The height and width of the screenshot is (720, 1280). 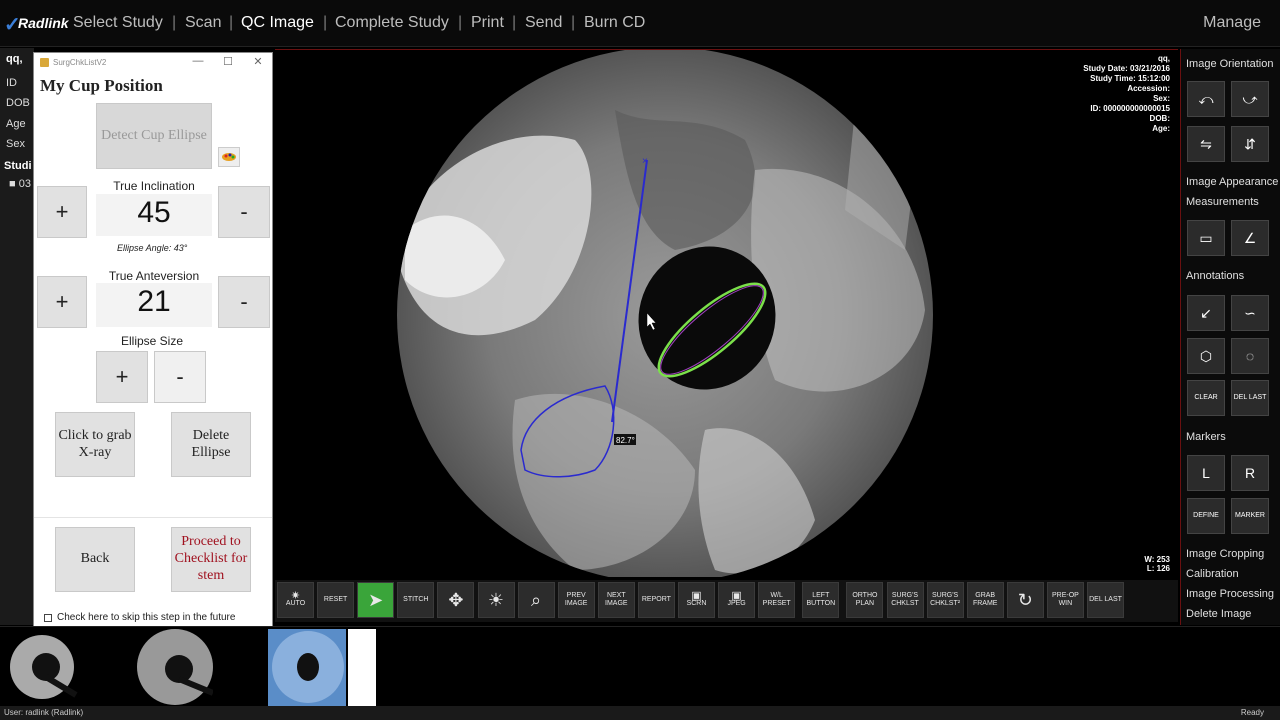 I want to click on wl-preset-button: W/L PRESET, so click(x=777, y=600).